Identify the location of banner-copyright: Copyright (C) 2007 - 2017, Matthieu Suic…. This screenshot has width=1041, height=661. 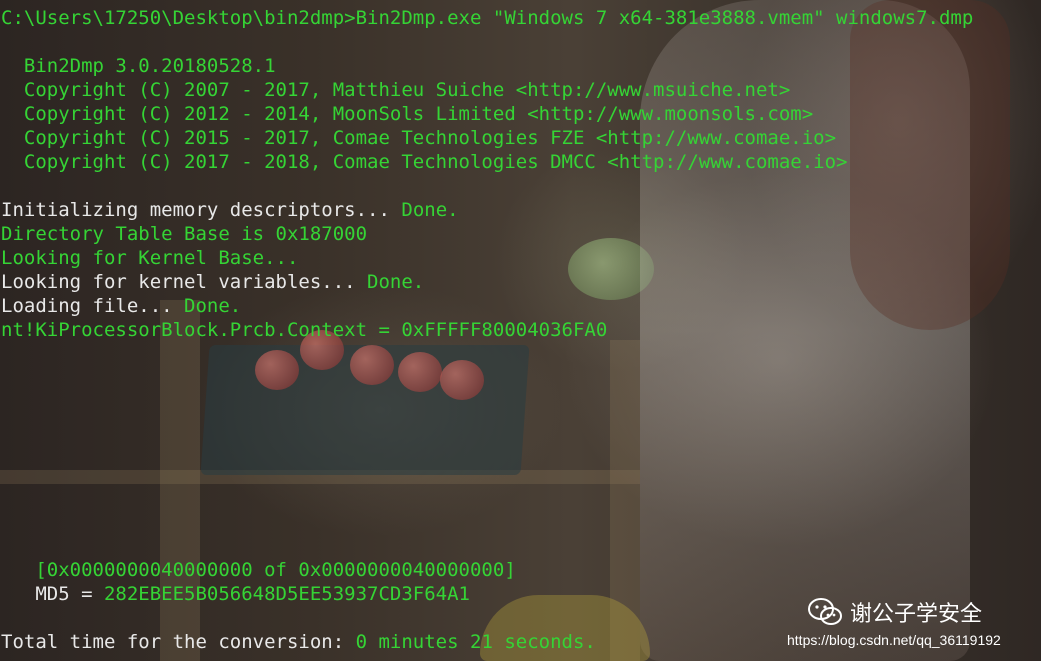
(396, 90).